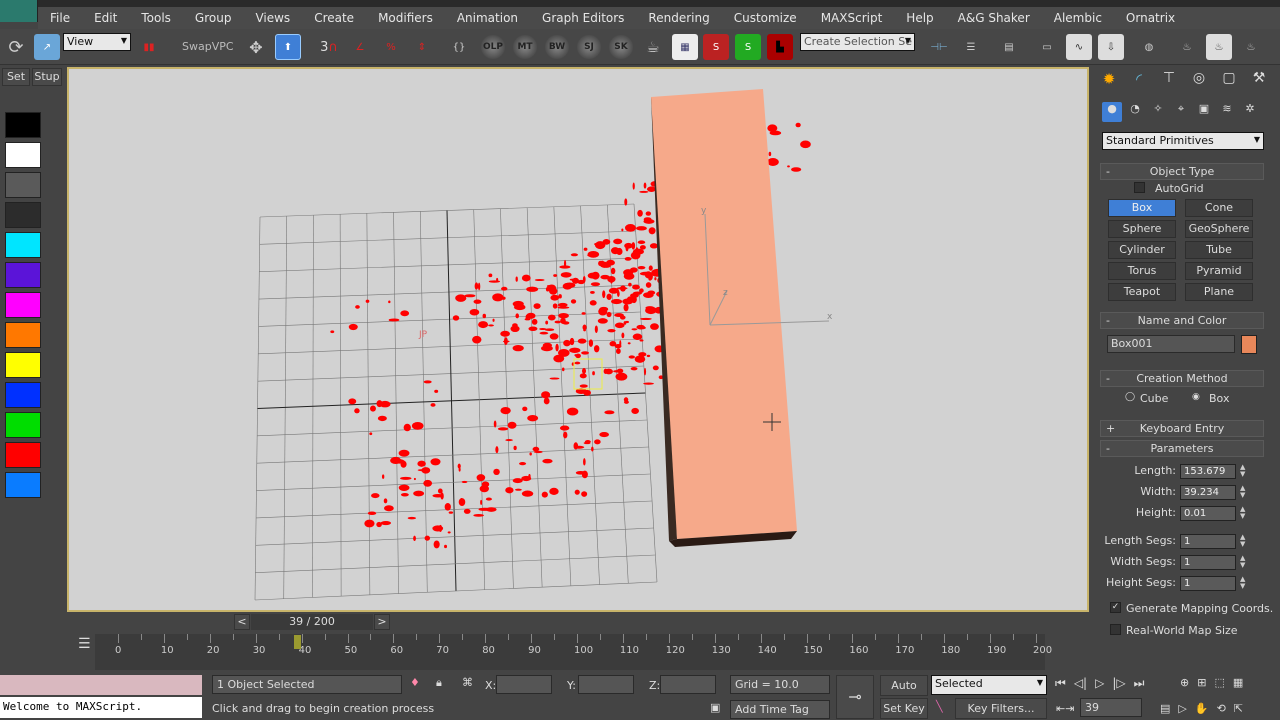  What do you see at coordinates (1142, 208) in the screenshot?
I see `primitive-box-button: Box` at bounding box center [1142, 208].